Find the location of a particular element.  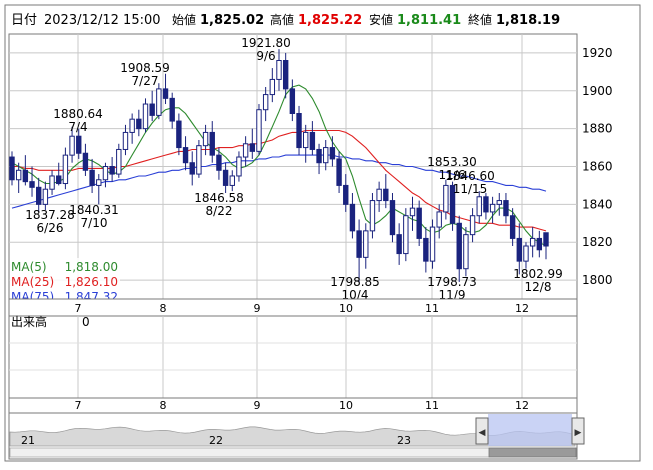

annotation-date: 9/6 is located at coordinates (265, 56).